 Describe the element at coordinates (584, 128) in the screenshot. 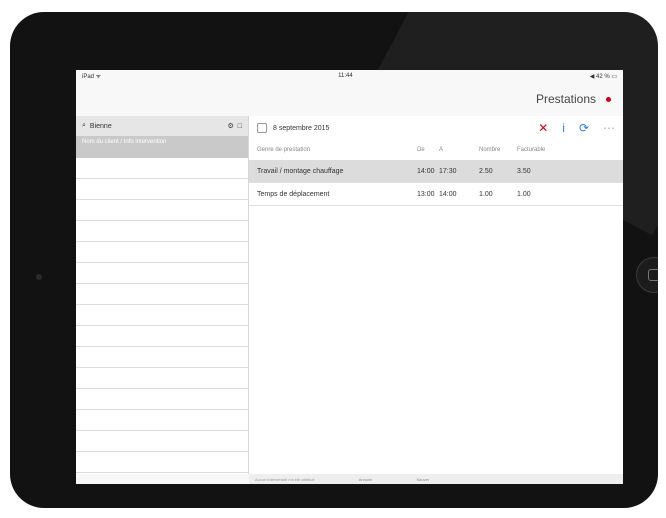

I see `refresh-icon: ⟳` at that location.